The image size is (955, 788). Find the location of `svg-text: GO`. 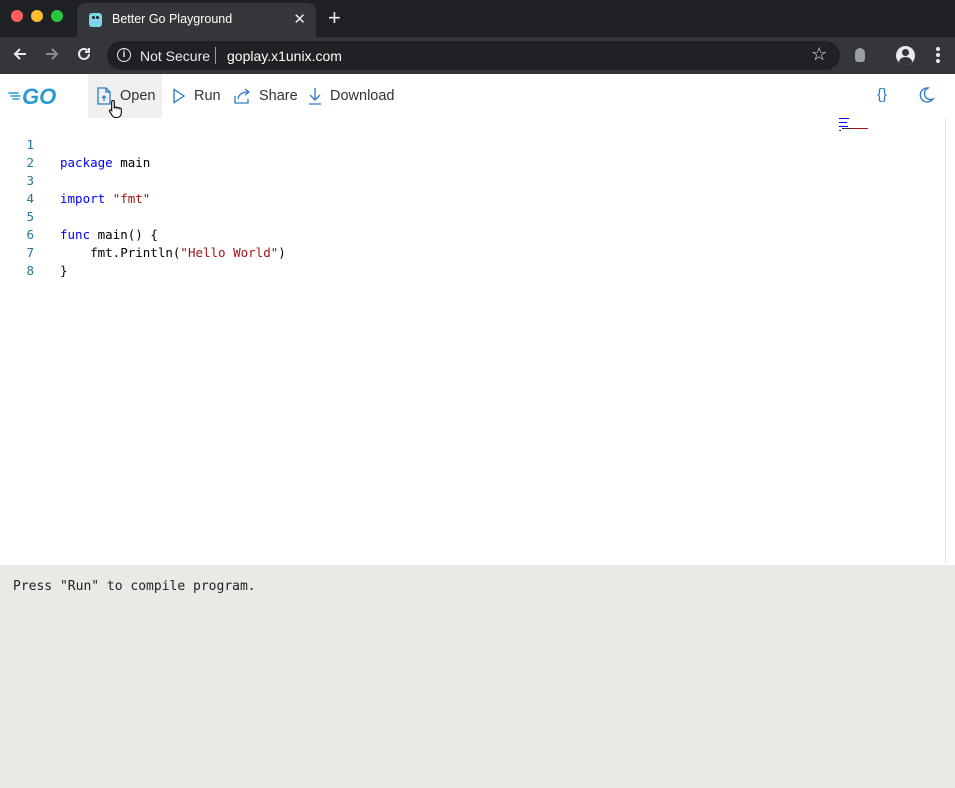

svg-text: GO is located at coordinates (39, 96).